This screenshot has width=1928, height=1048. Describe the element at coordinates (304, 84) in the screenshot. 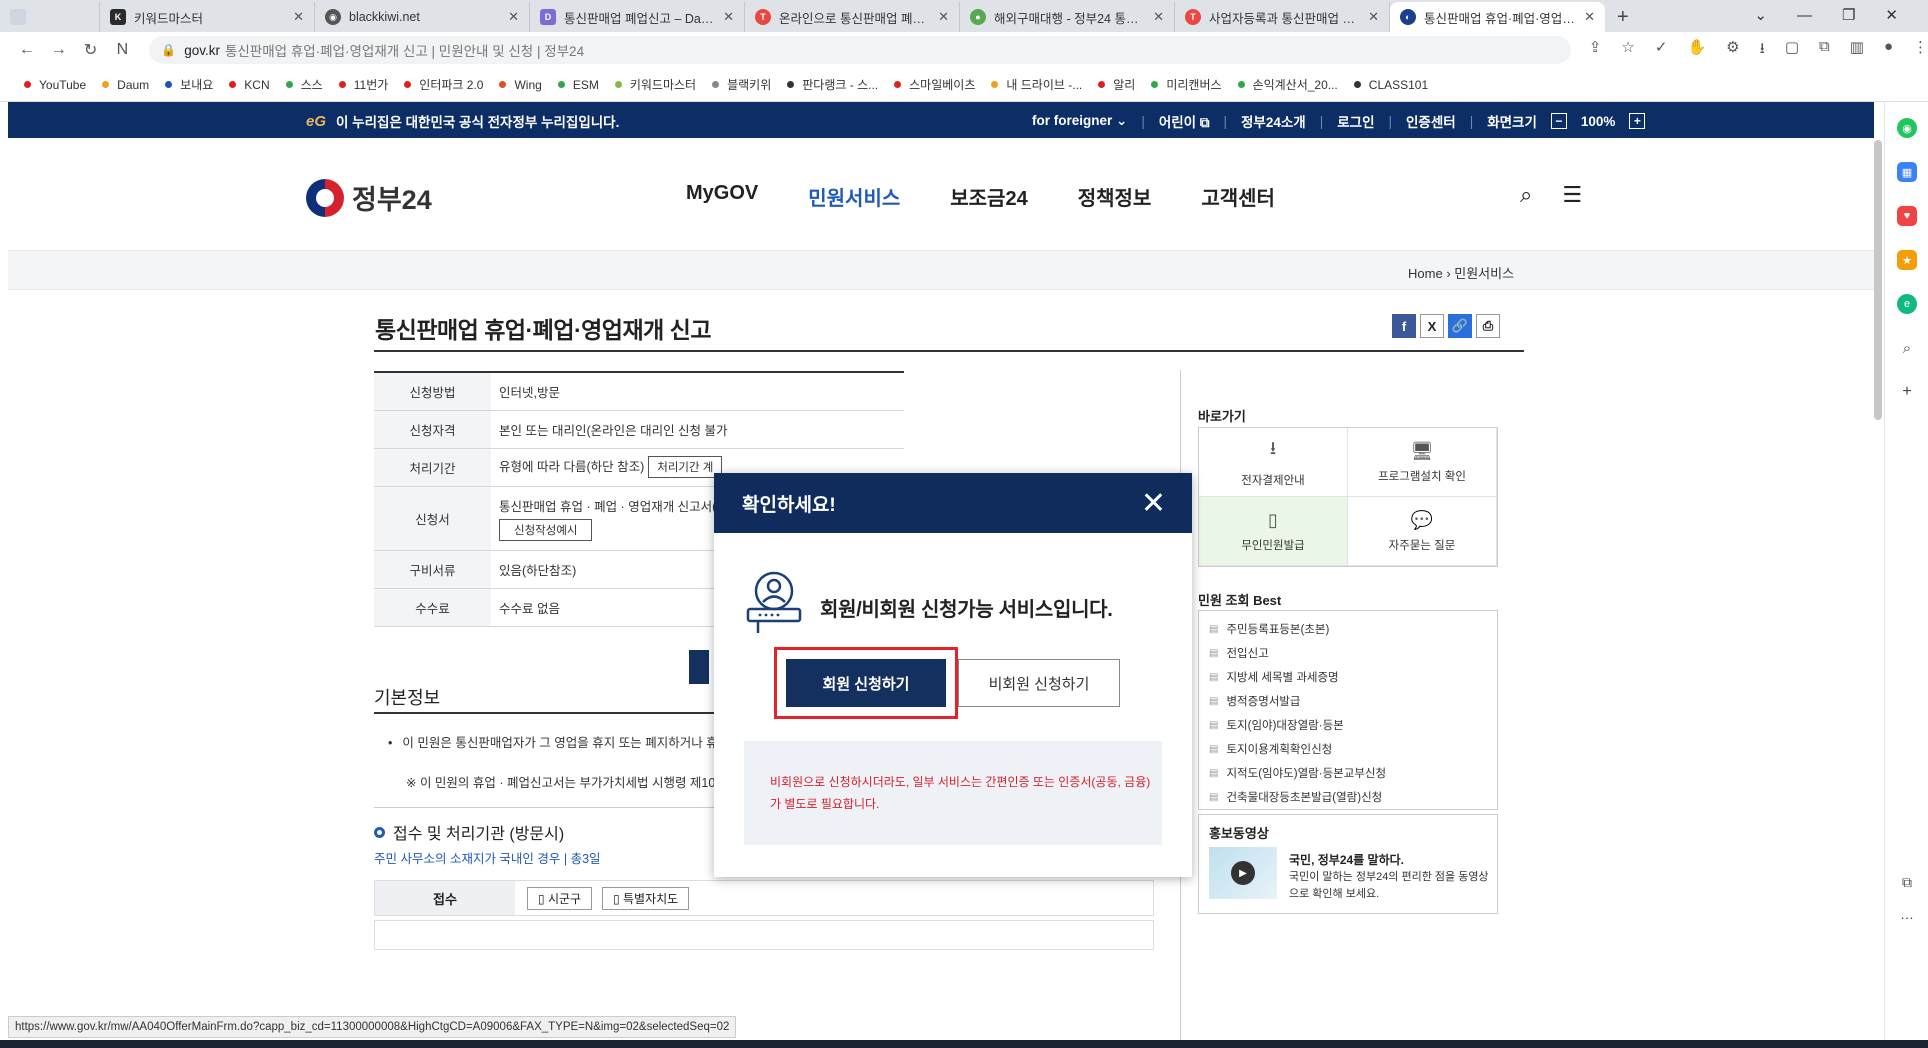

I see `bookmark-item: 스스` at that location.